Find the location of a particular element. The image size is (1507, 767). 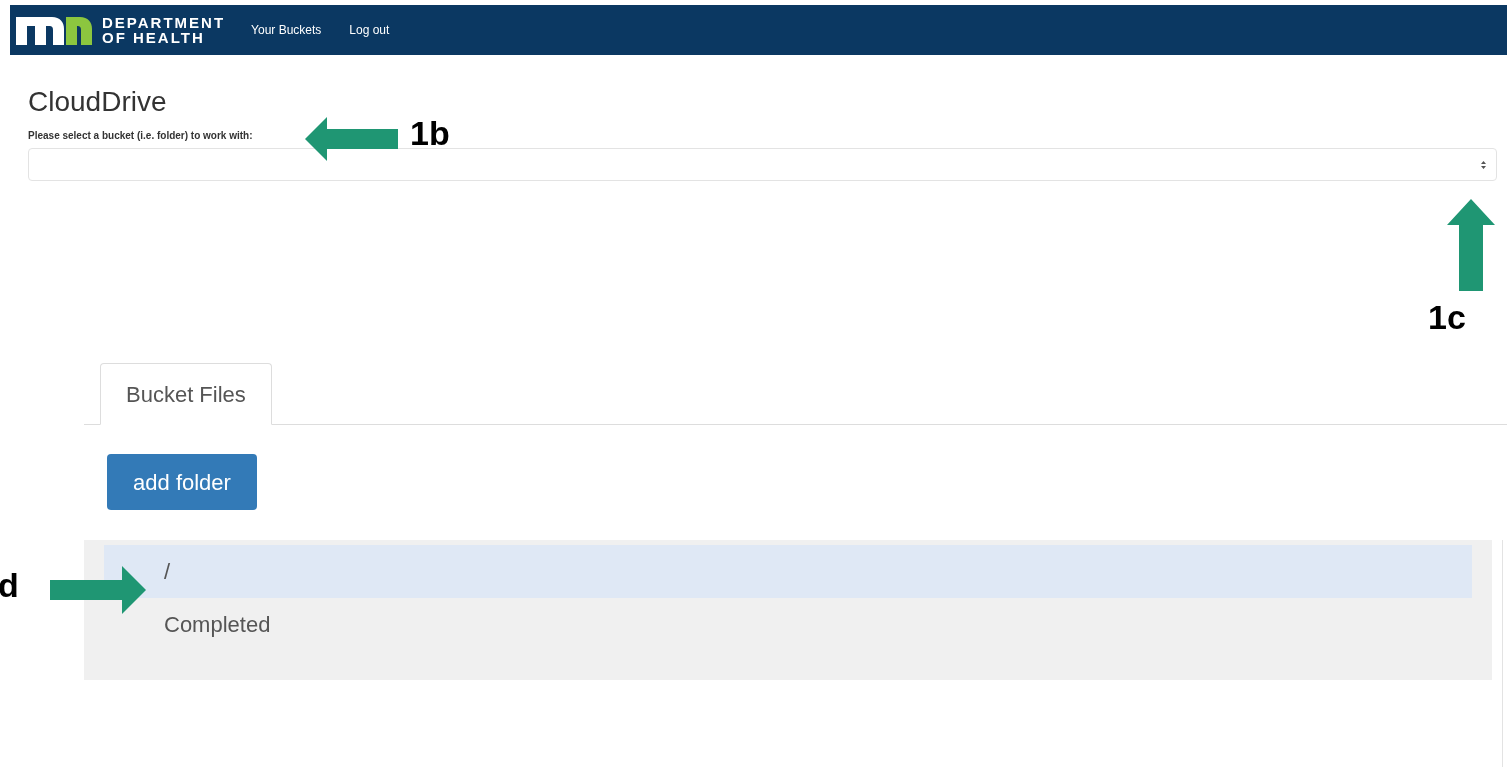

brand-text: OF HEALTH is located at coordinates (154, 37).